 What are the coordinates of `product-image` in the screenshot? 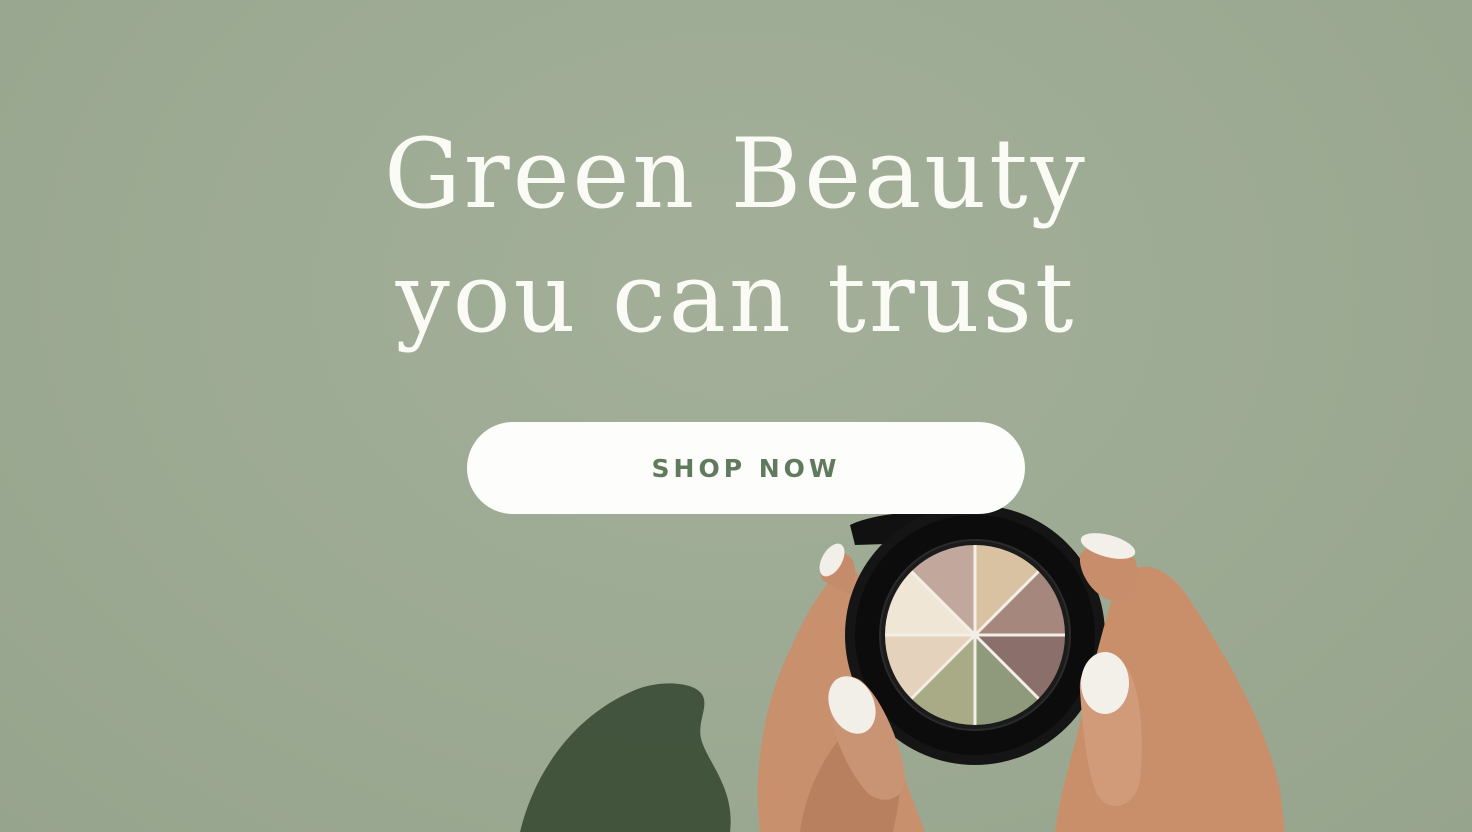 It's located at (1021, 668).